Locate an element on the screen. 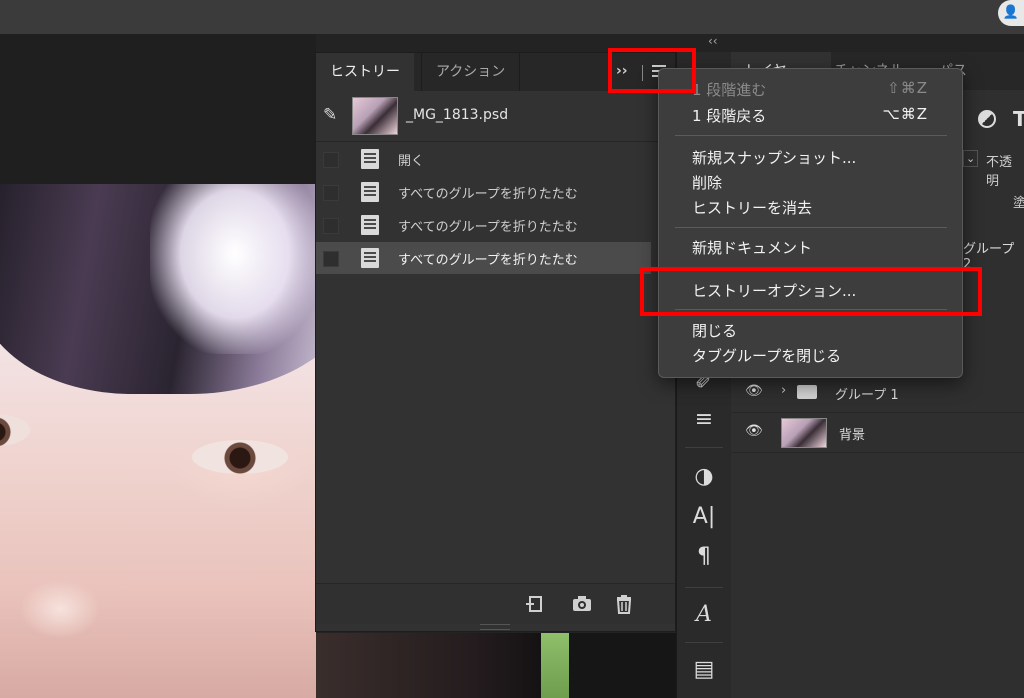  history-brush-source-icon: ✎ is located at coordinates (330, 115).